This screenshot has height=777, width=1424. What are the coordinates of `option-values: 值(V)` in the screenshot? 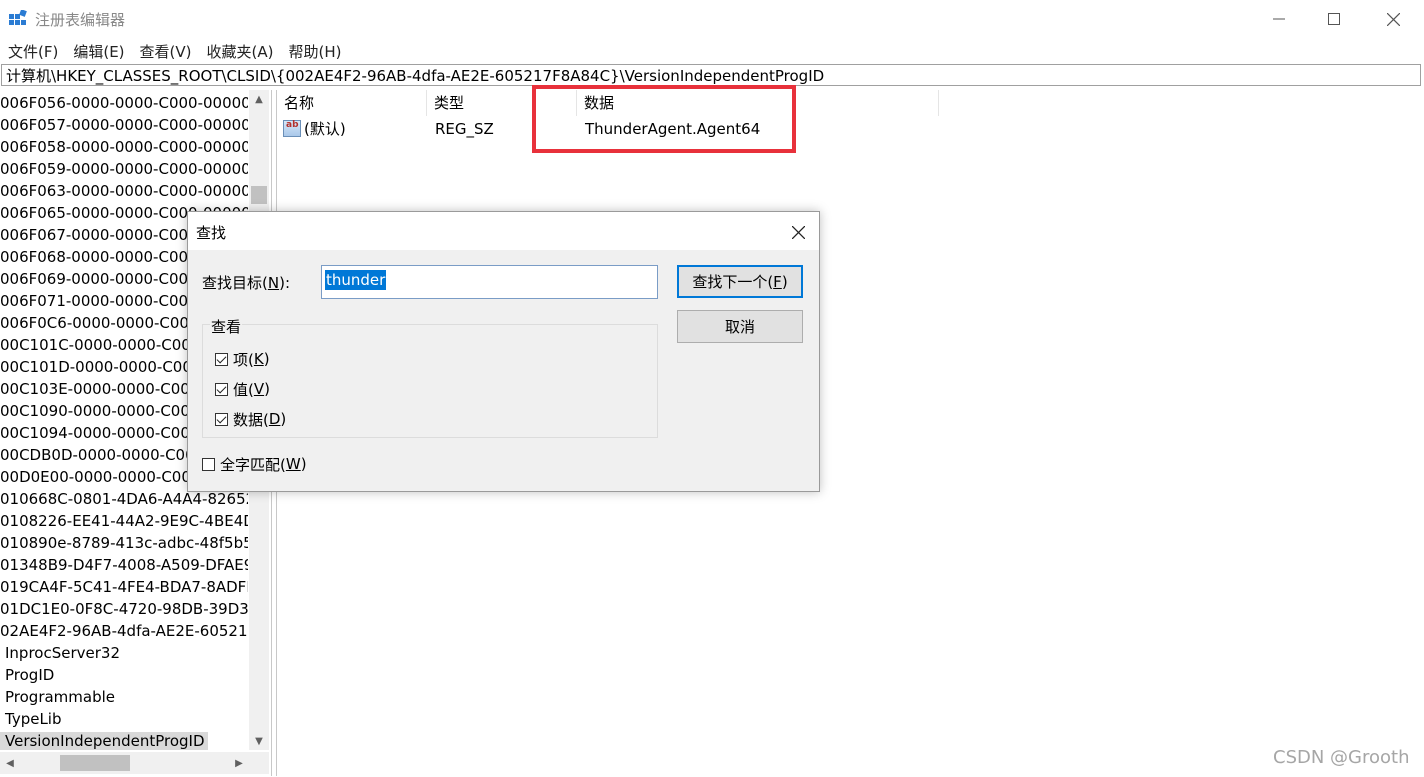 It's located at (242, 389).